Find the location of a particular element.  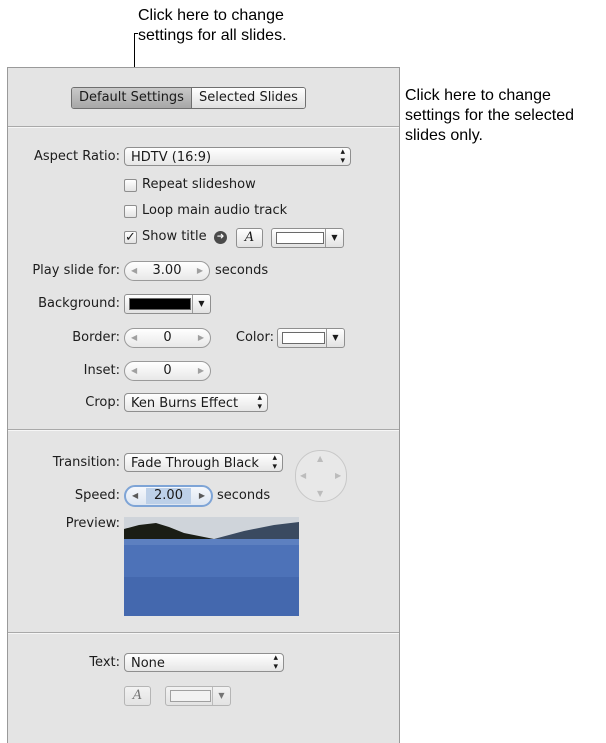

text-popup: None ▴ ▾ is located at coordinates (204, 662).